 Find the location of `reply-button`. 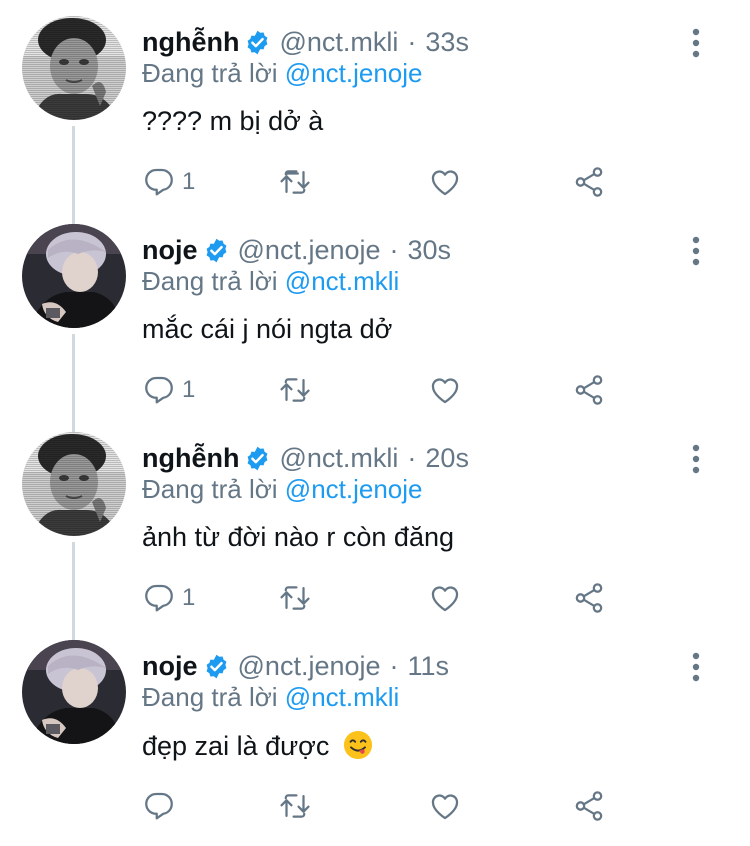

reply-button is located at coordinates (162, 806).